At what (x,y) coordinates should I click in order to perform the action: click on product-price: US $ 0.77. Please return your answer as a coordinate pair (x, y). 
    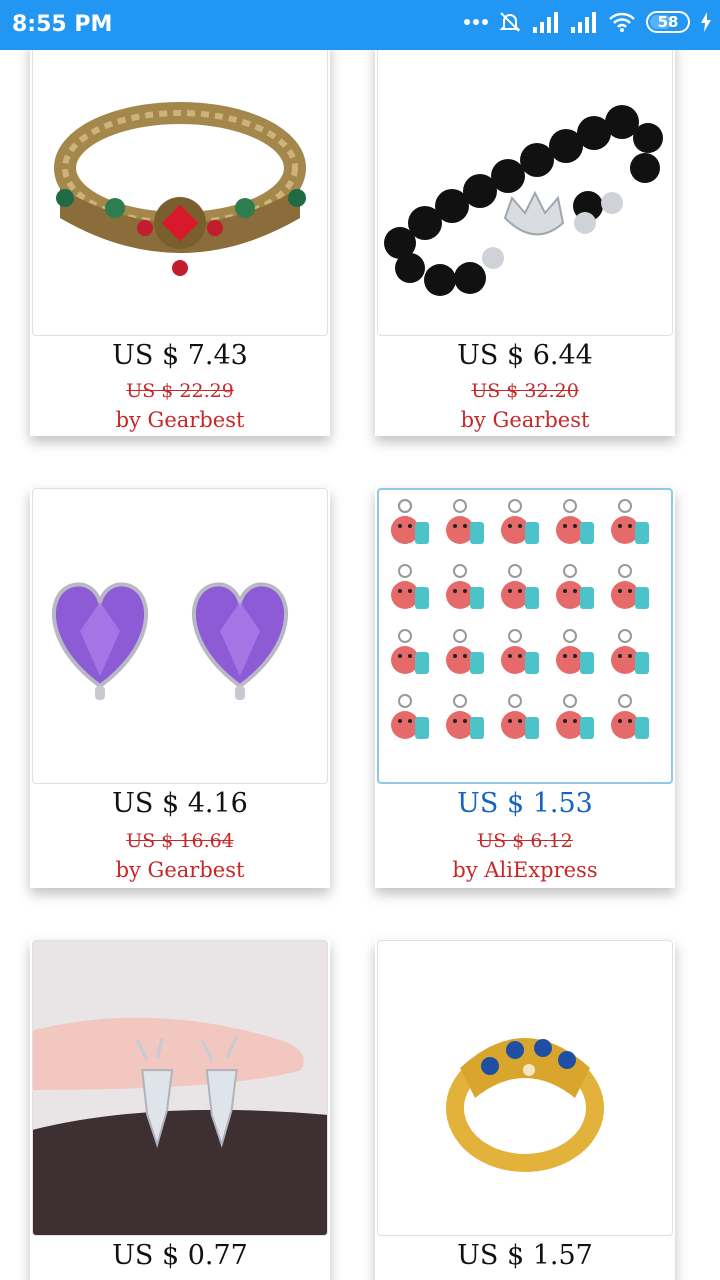
    Looking at the image, I should click on (180, 1255).